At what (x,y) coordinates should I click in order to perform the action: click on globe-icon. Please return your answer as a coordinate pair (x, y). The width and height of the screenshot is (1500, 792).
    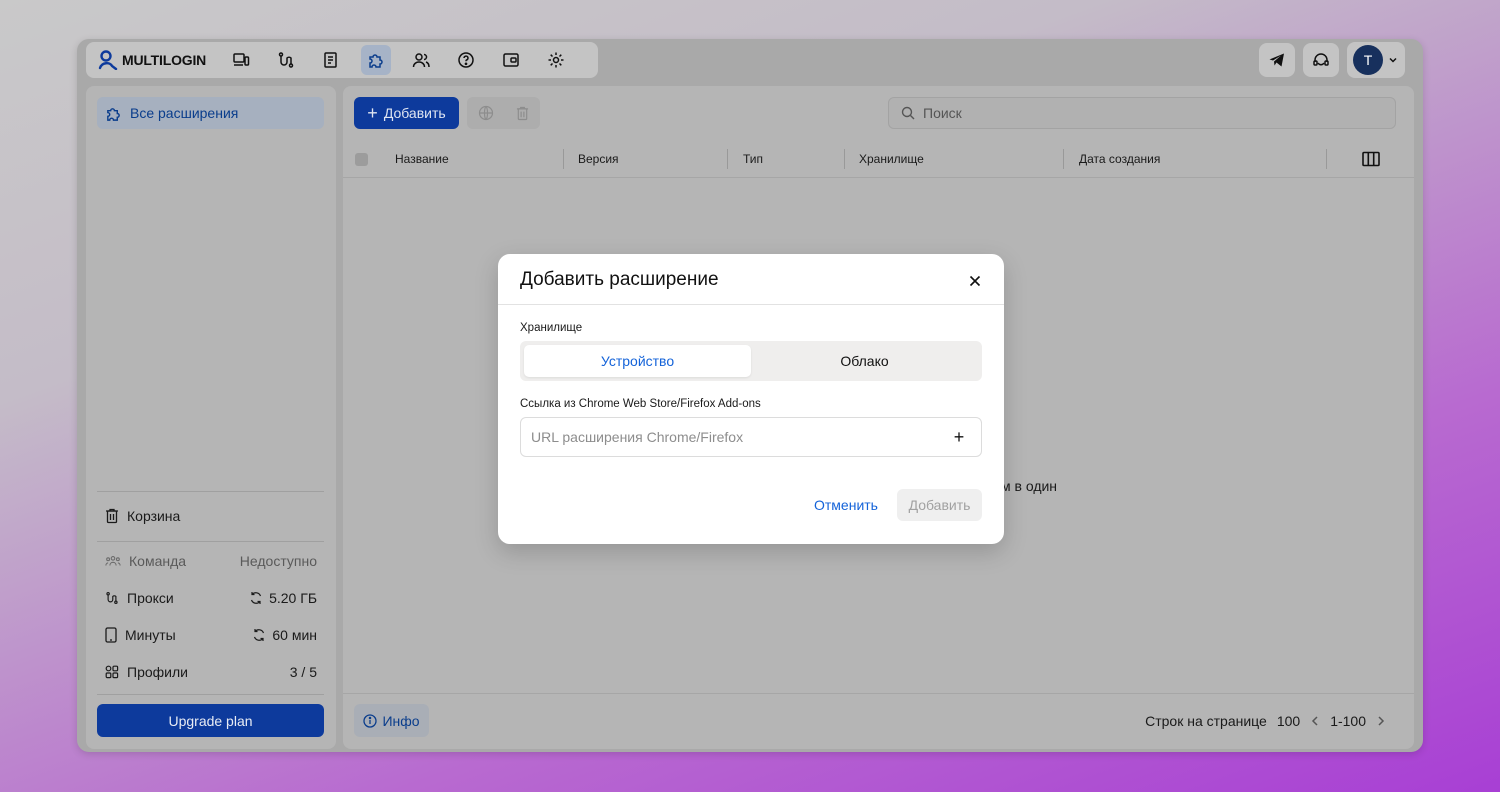
    Looking at the image, I should click on (486, 113).